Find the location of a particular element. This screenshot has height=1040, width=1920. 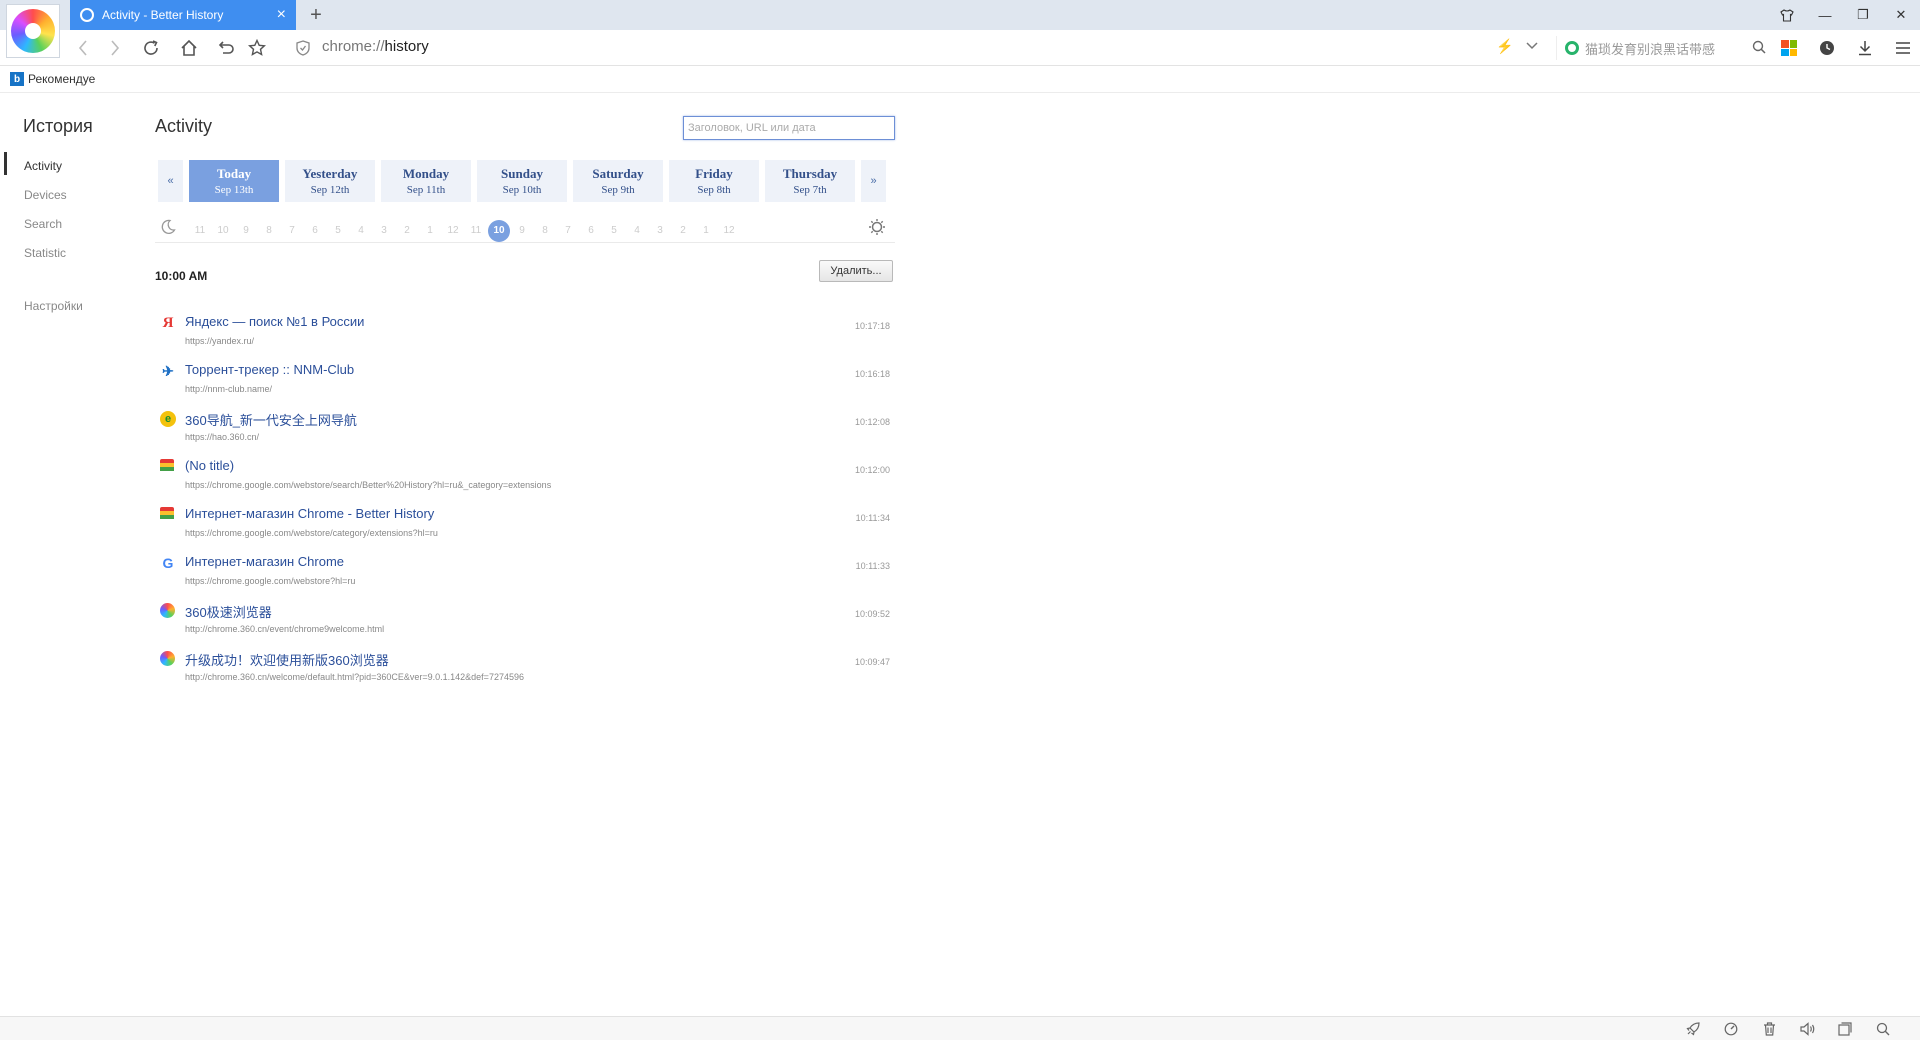

day-date: Sep 11th is located at coordinates (426, 190).